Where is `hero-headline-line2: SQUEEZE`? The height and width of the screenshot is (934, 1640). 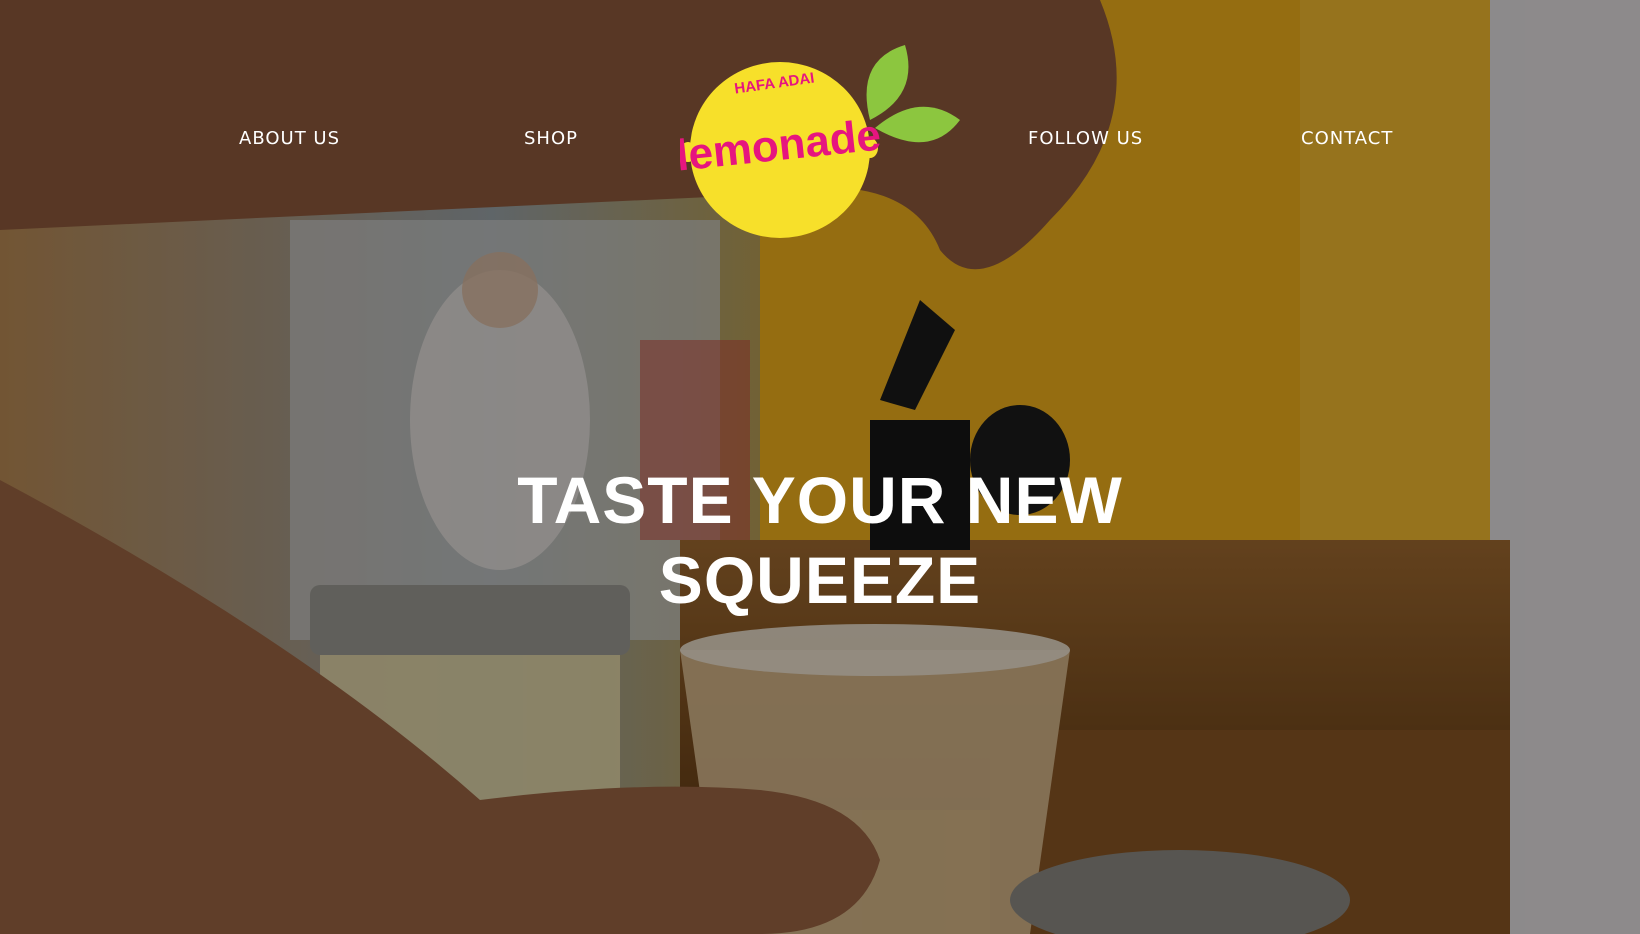 hero-headline-line2: SQUEEZE is located at coordinates (820, 580).